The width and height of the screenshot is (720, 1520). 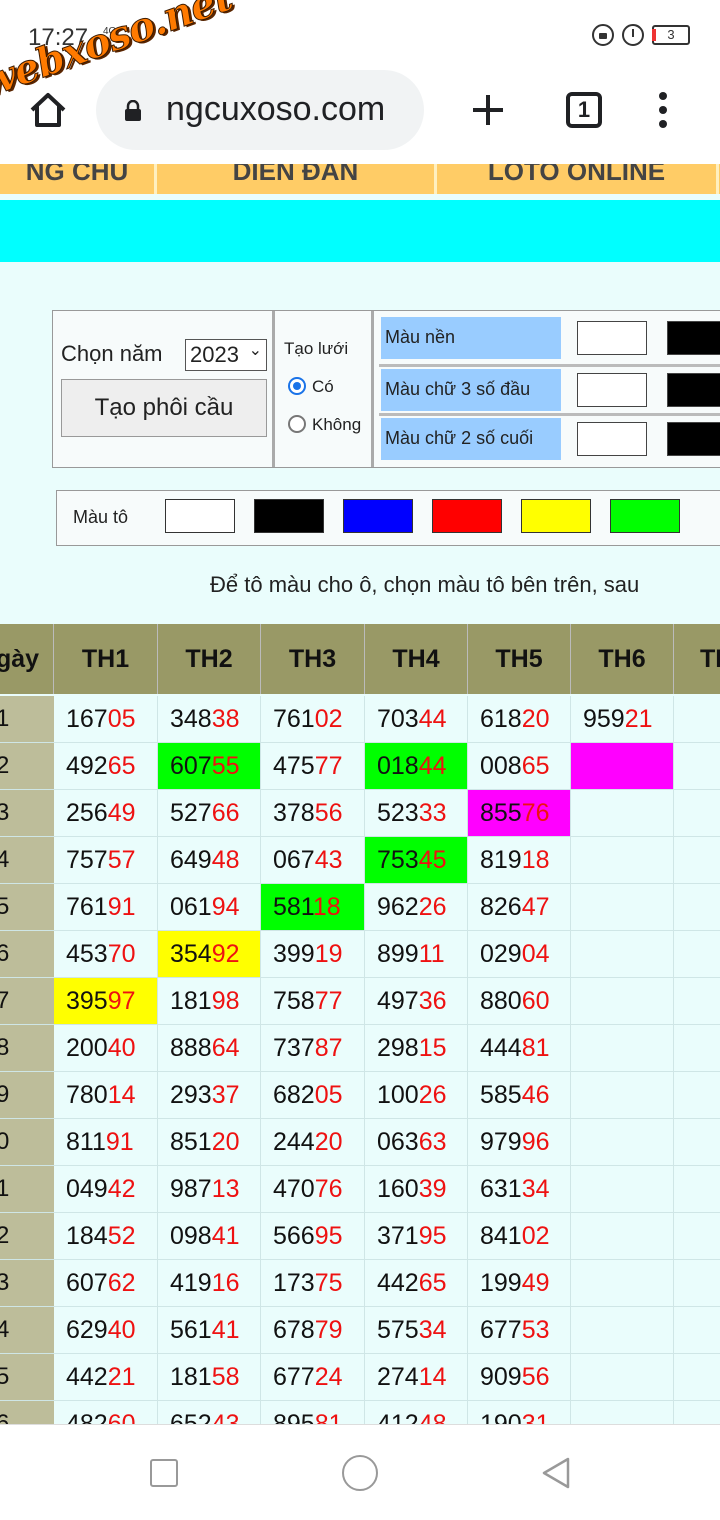 I want to click on grid-yes-radio, so click(x=297, y=386).